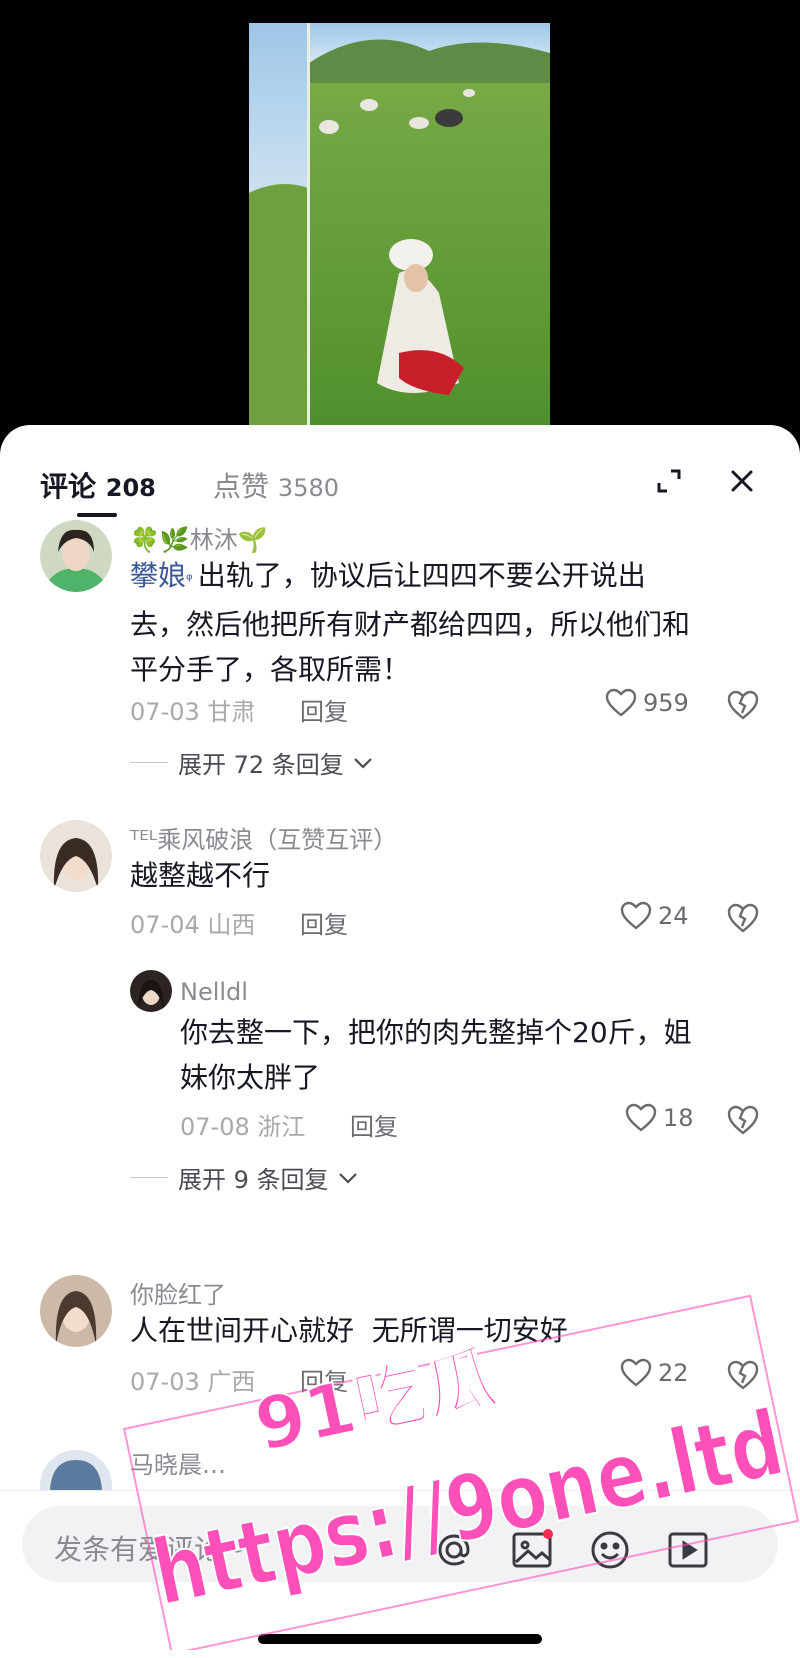  What do you see at coordinates (308, 488) in the screenshot?
I see `tab-likes-count: 3580` at bounding box center [308, 488].